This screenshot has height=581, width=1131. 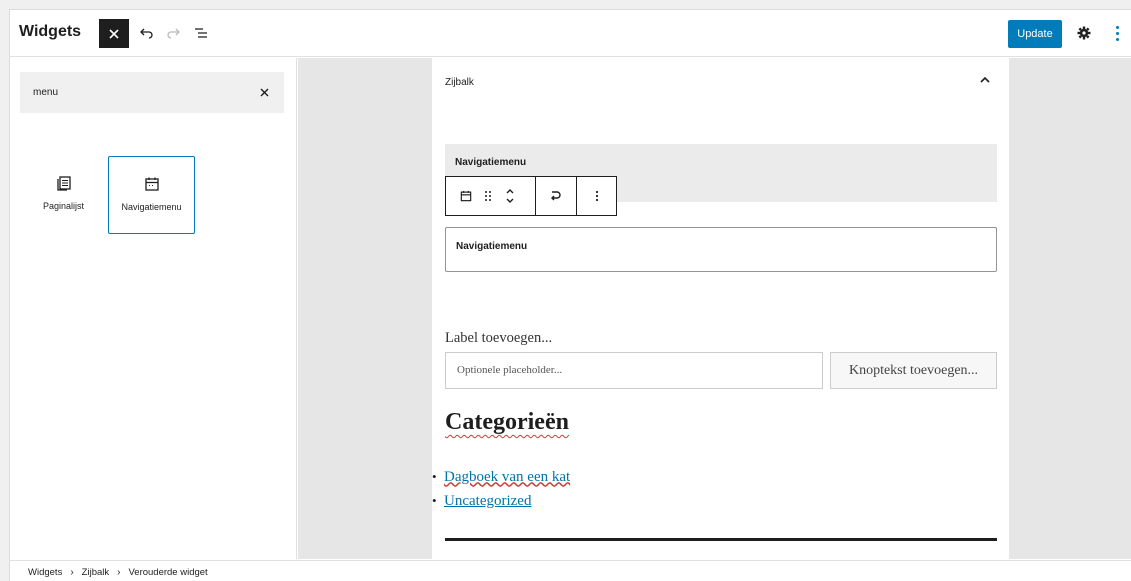 I want to click on clear-search-button, so click(x=264, y=92).